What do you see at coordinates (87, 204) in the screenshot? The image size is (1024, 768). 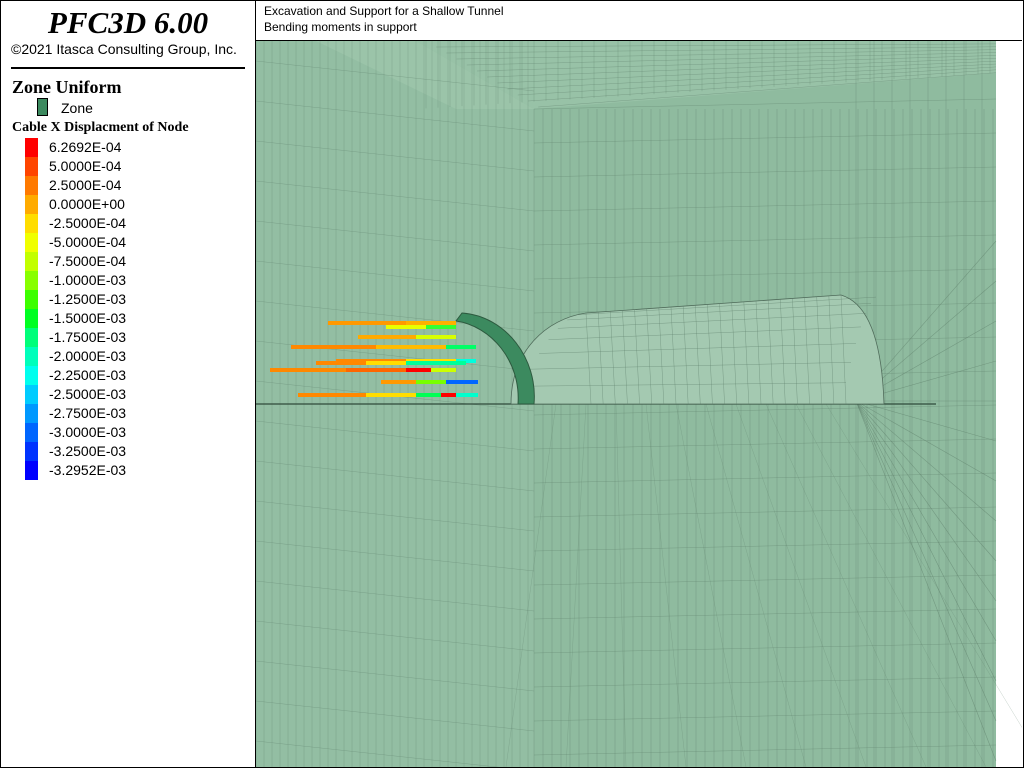 I see `color-bar-tick-label: 0.0000E+00` at bounding box center [87, 204].